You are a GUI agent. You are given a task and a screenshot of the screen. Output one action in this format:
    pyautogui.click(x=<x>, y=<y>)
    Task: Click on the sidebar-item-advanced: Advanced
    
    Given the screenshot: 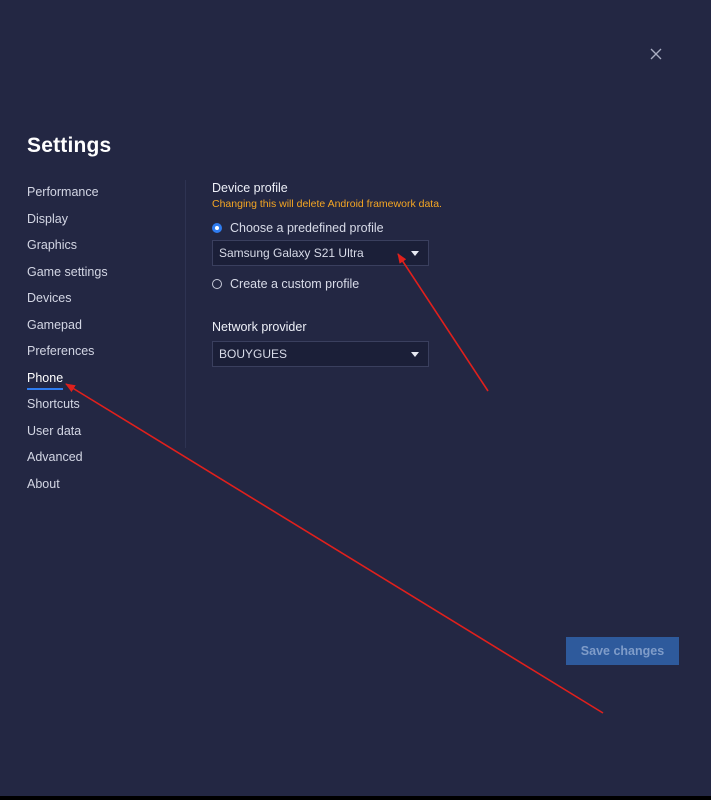 What is the action you would take?
    pyautogui.click(x=102, y=460)
    